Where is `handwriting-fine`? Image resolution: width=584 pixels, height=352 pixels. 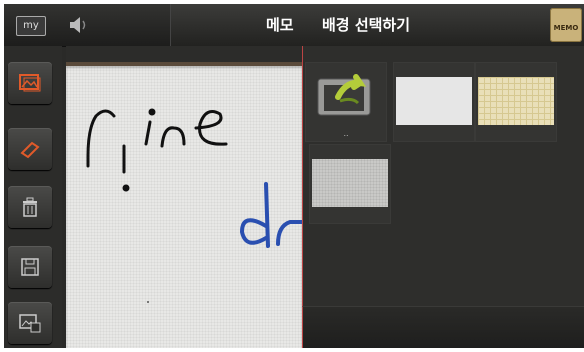 handwriting-fine is located at coordinates (157, 150).